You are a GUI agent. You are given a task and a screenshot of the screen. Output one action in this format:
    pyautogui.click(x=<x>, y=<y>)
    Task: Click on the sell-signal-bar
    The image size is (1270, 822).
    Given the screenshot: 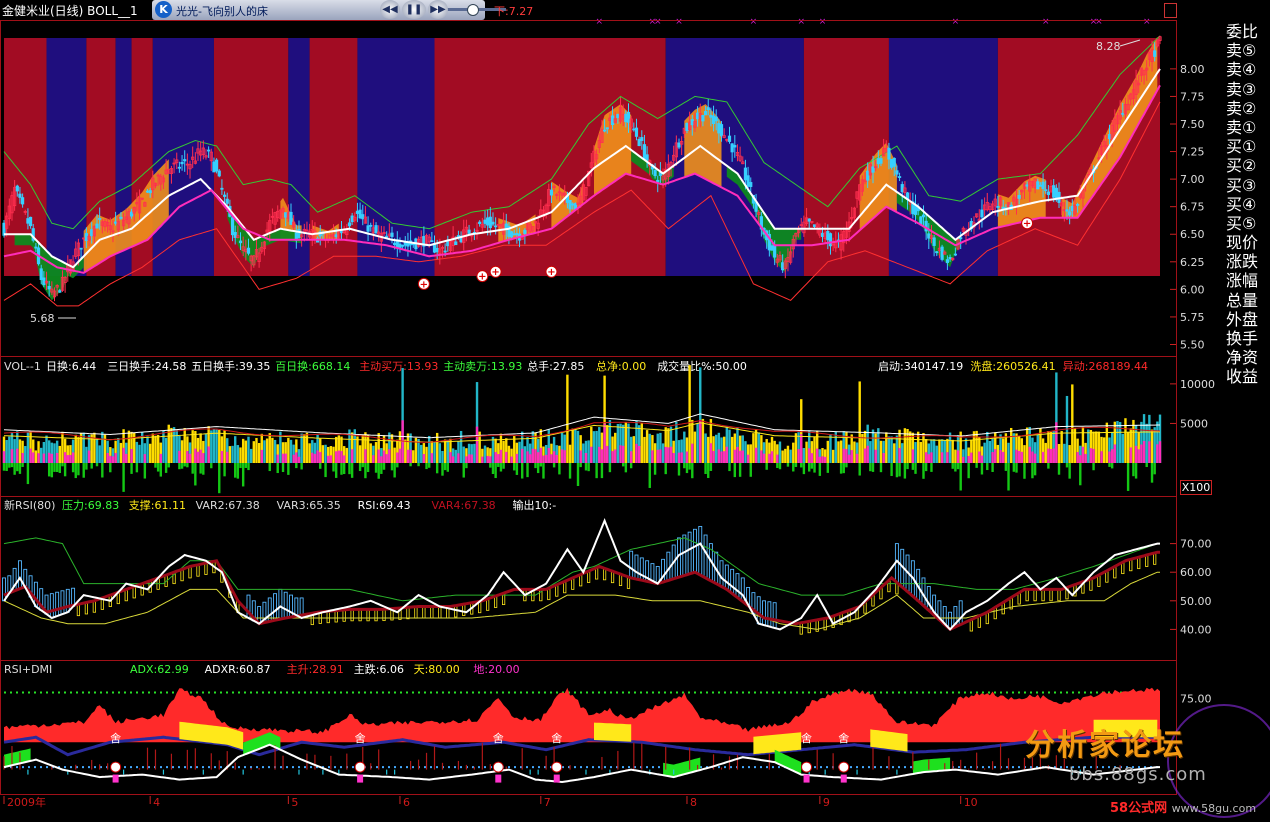 What is the action you would take?
    pyautogui.click(x=360, y=778)
    